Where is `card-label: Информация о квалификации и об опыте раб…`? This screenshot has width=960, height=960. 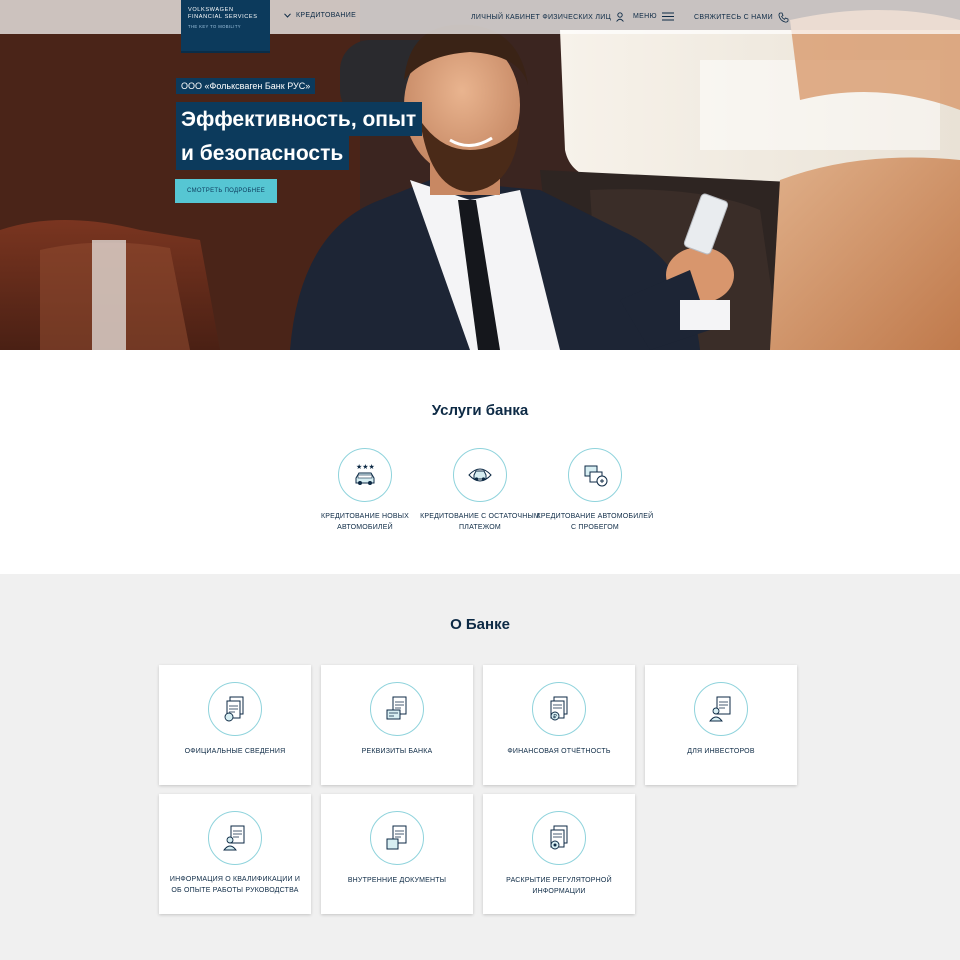
card-label: Информация о квалификации и об опыте раб… is located at coordinates (235, 885).